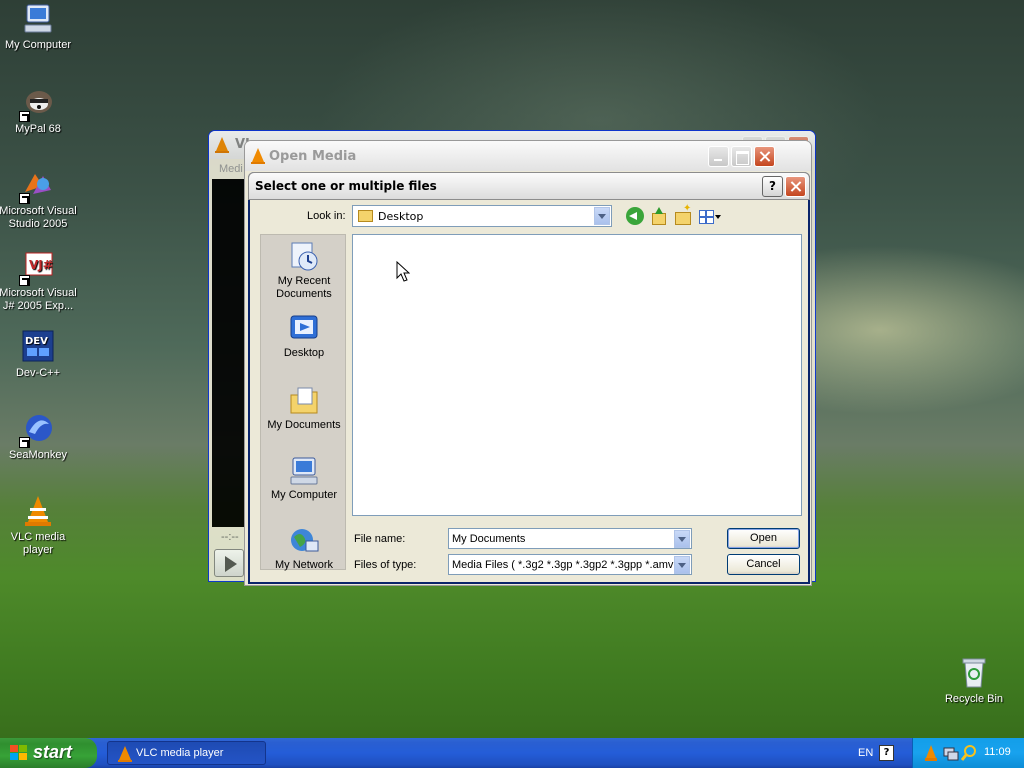 Image resolution: width=1024 pixels, height=768 pixels. What do you see at coordinates (710, 216) in the screenshot?
I see `view-menu-icon` at bounding box center [710, 216].